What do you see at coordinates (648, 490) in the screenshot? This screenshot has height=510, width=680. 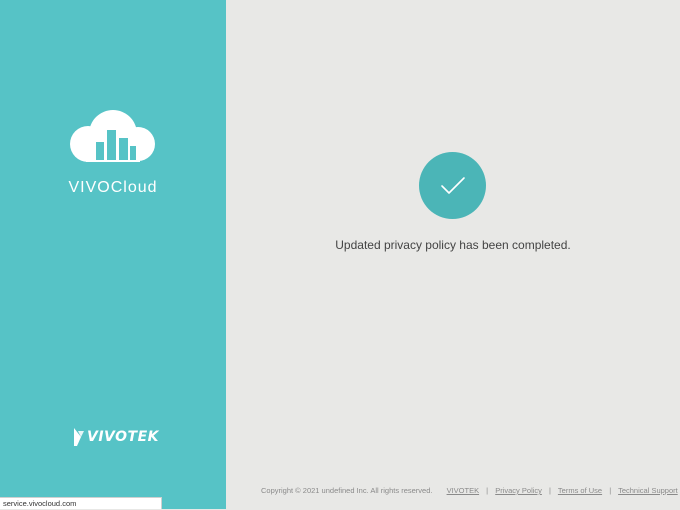 I see `footer-link-technical-support: Technical Support` at bounding box center [648, 490].